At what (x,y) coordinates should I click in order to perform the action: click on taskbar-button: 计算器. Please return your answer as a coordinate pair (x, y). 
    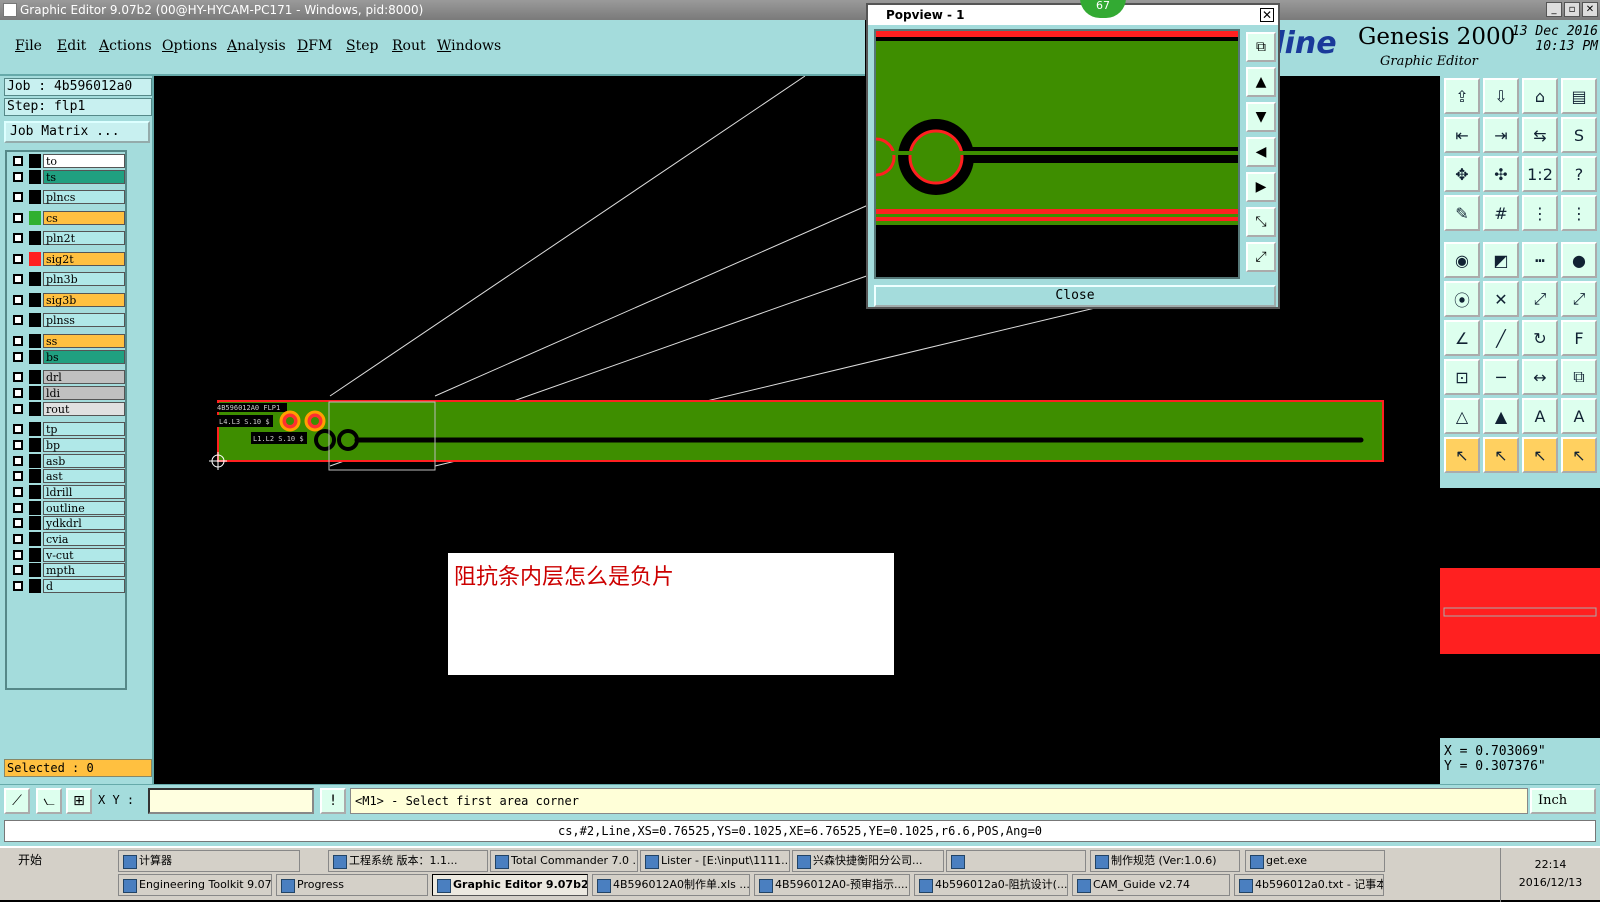
    Looking at the image, I should click on (209, 861).